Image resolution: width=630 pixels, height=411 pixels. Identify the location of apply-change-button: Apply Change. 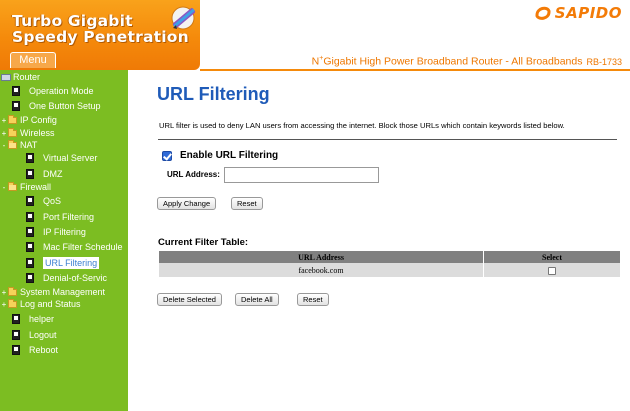
(187, 203).